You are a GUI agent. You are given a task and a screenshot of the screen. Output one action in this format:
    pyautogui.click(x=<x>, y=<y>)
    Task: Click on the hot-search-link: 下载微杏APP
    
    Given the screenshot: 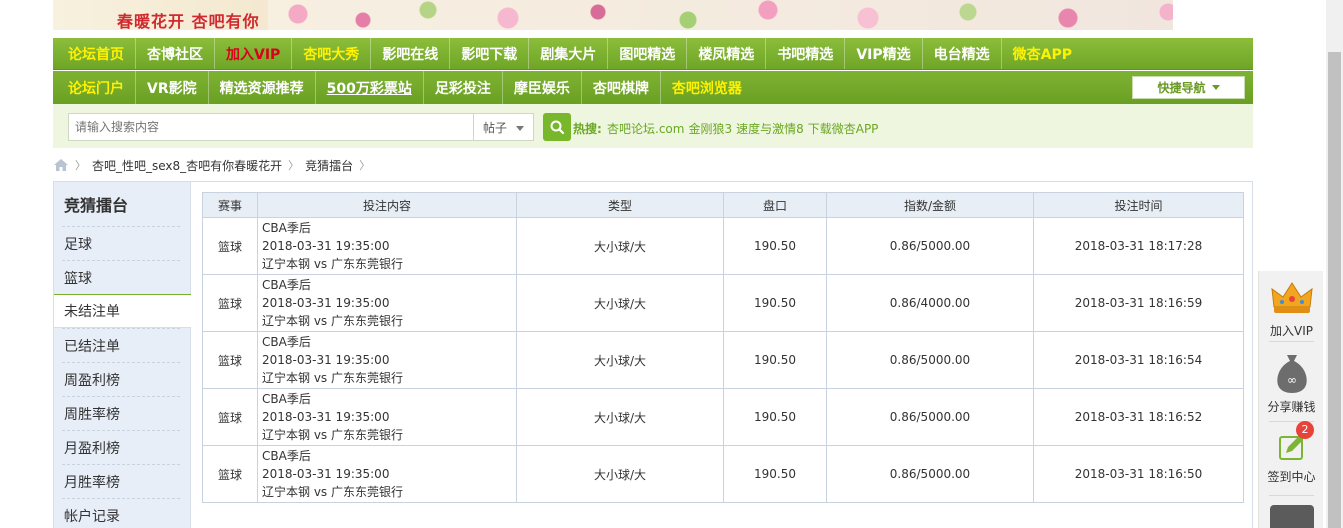 What is the action you would take?
    pyautogui.click(x=843, y=128)
    